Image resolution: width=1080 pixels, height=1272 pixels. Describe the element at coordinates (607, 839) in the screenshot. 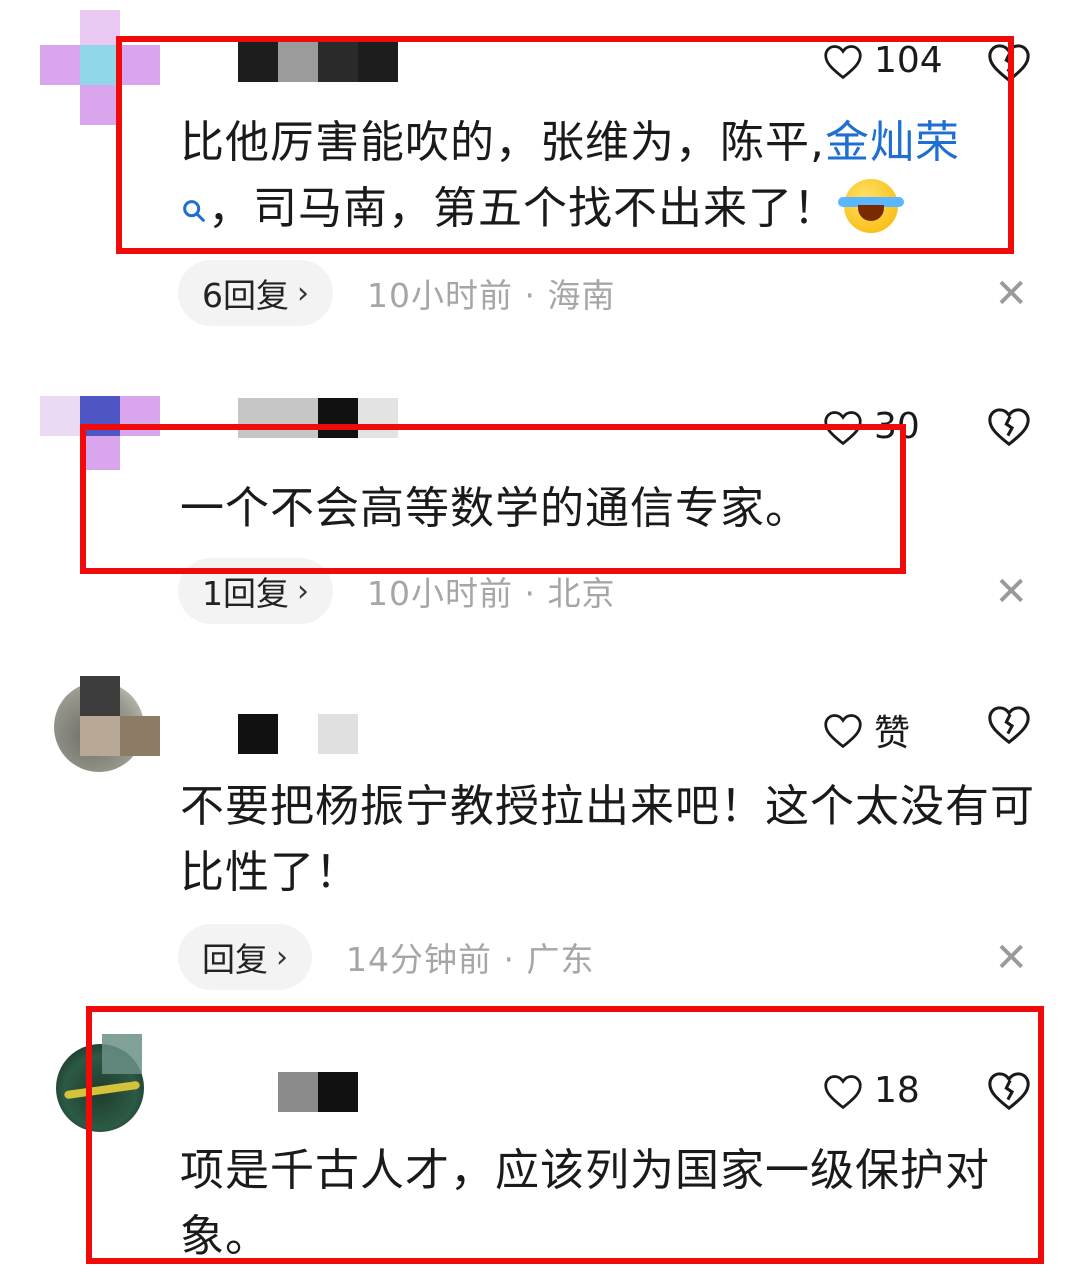

I see `comment-text: 不要把杨振宁教授拉出来吧！这个太没有可比性了！` at that location.